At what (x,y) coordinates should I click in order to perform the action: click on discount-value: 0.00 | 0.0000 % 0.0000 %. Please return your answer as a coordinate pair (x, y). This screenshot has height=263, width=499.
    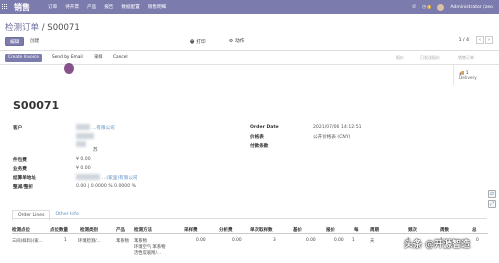
    Looking at the image, I should click on (106, 186).